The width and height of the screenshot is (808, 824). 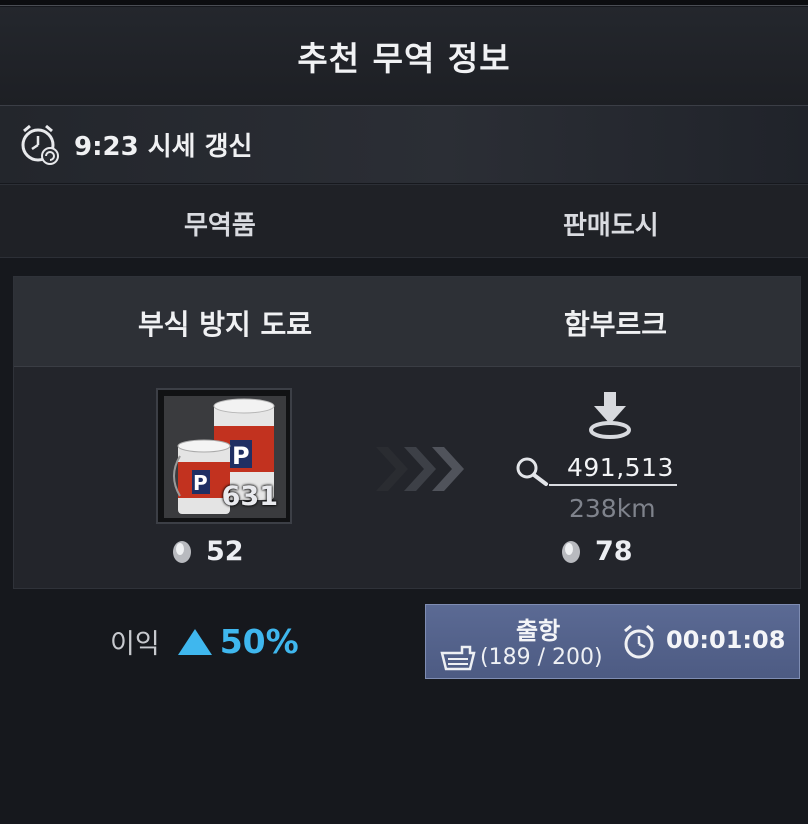 I want to click on item-quantity: 631, so click(x=249, y=496).